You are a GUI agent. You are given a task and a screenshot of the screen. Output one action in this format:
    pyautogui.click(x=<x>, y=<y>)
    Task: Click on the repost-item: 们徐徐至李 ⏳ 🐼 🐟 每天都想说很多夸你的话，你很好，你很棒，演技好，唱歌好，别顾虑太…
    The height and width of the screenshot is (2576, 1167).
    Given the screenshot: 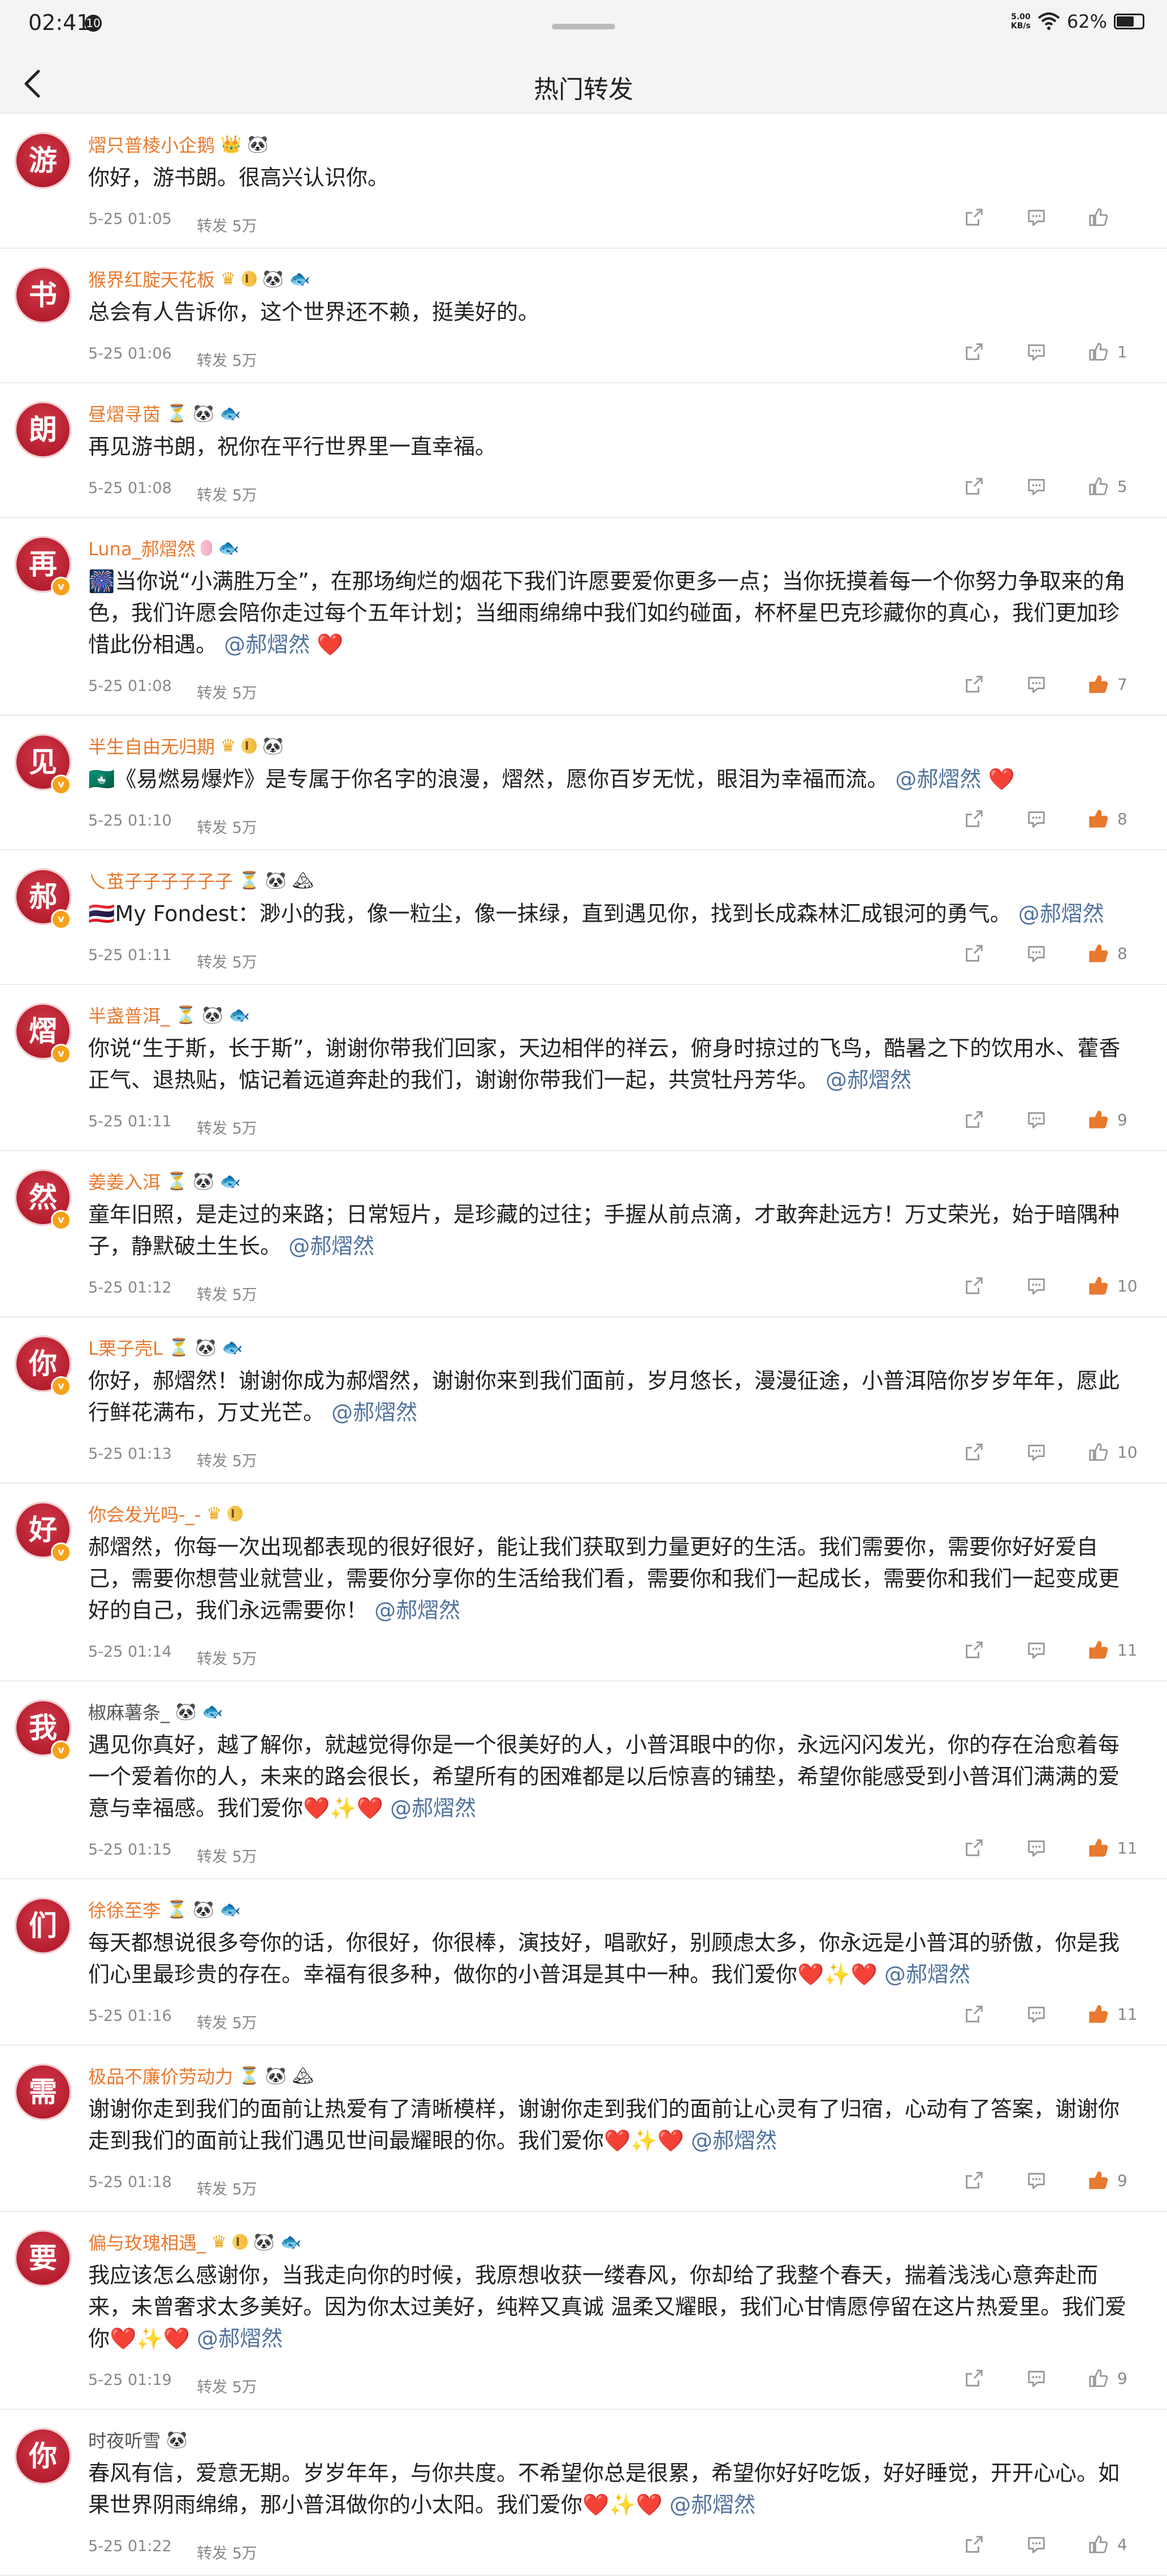 What is the action you would take?
    pyautogui.click(x=583, y=1962)
    